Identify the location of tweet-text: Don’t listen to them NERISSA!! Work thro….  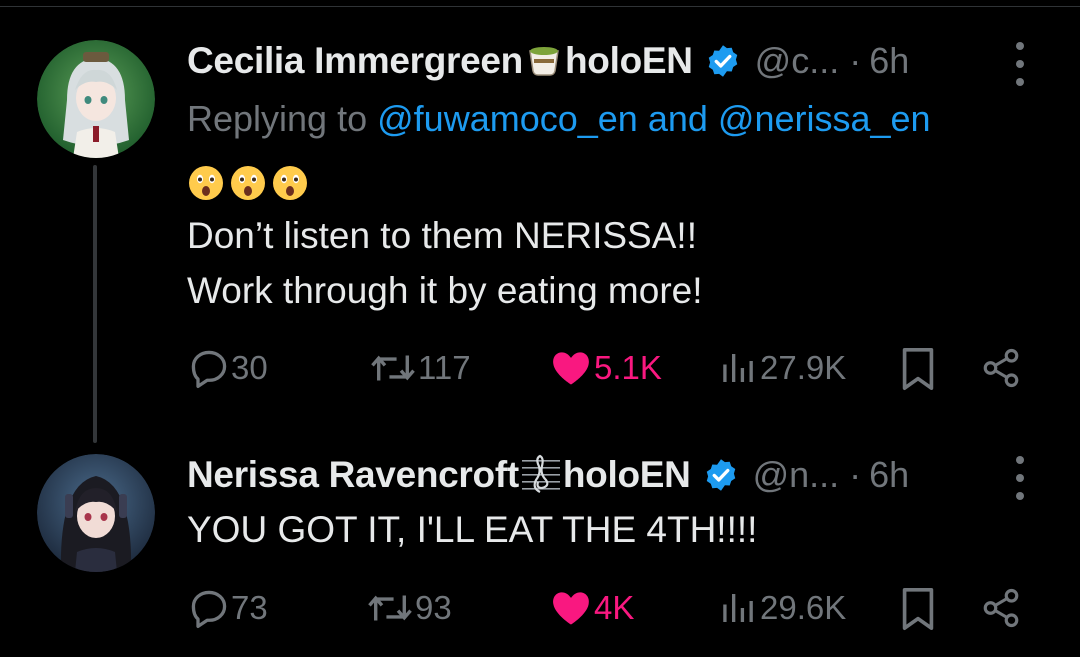
(445, 263).